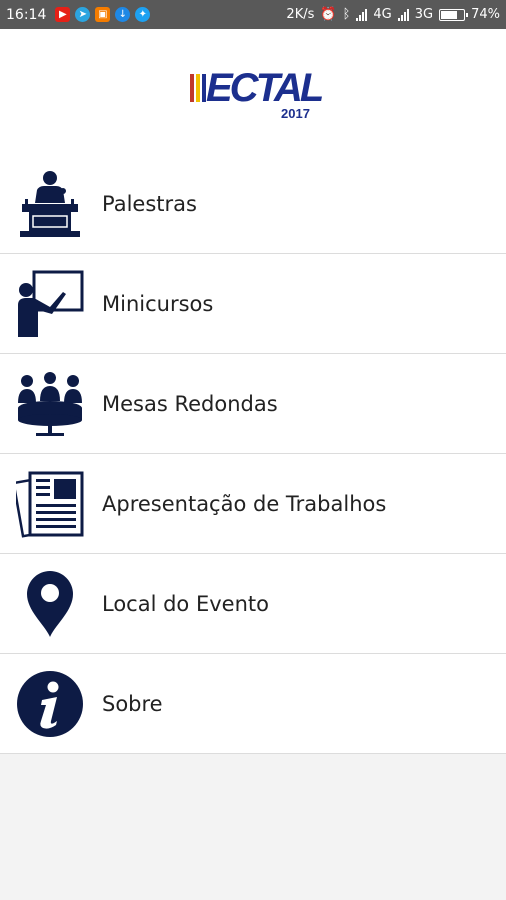  What do you see at coordinates (50, 704) in the screenshot?
I see `info-icon` at bounding box center [50, 704].